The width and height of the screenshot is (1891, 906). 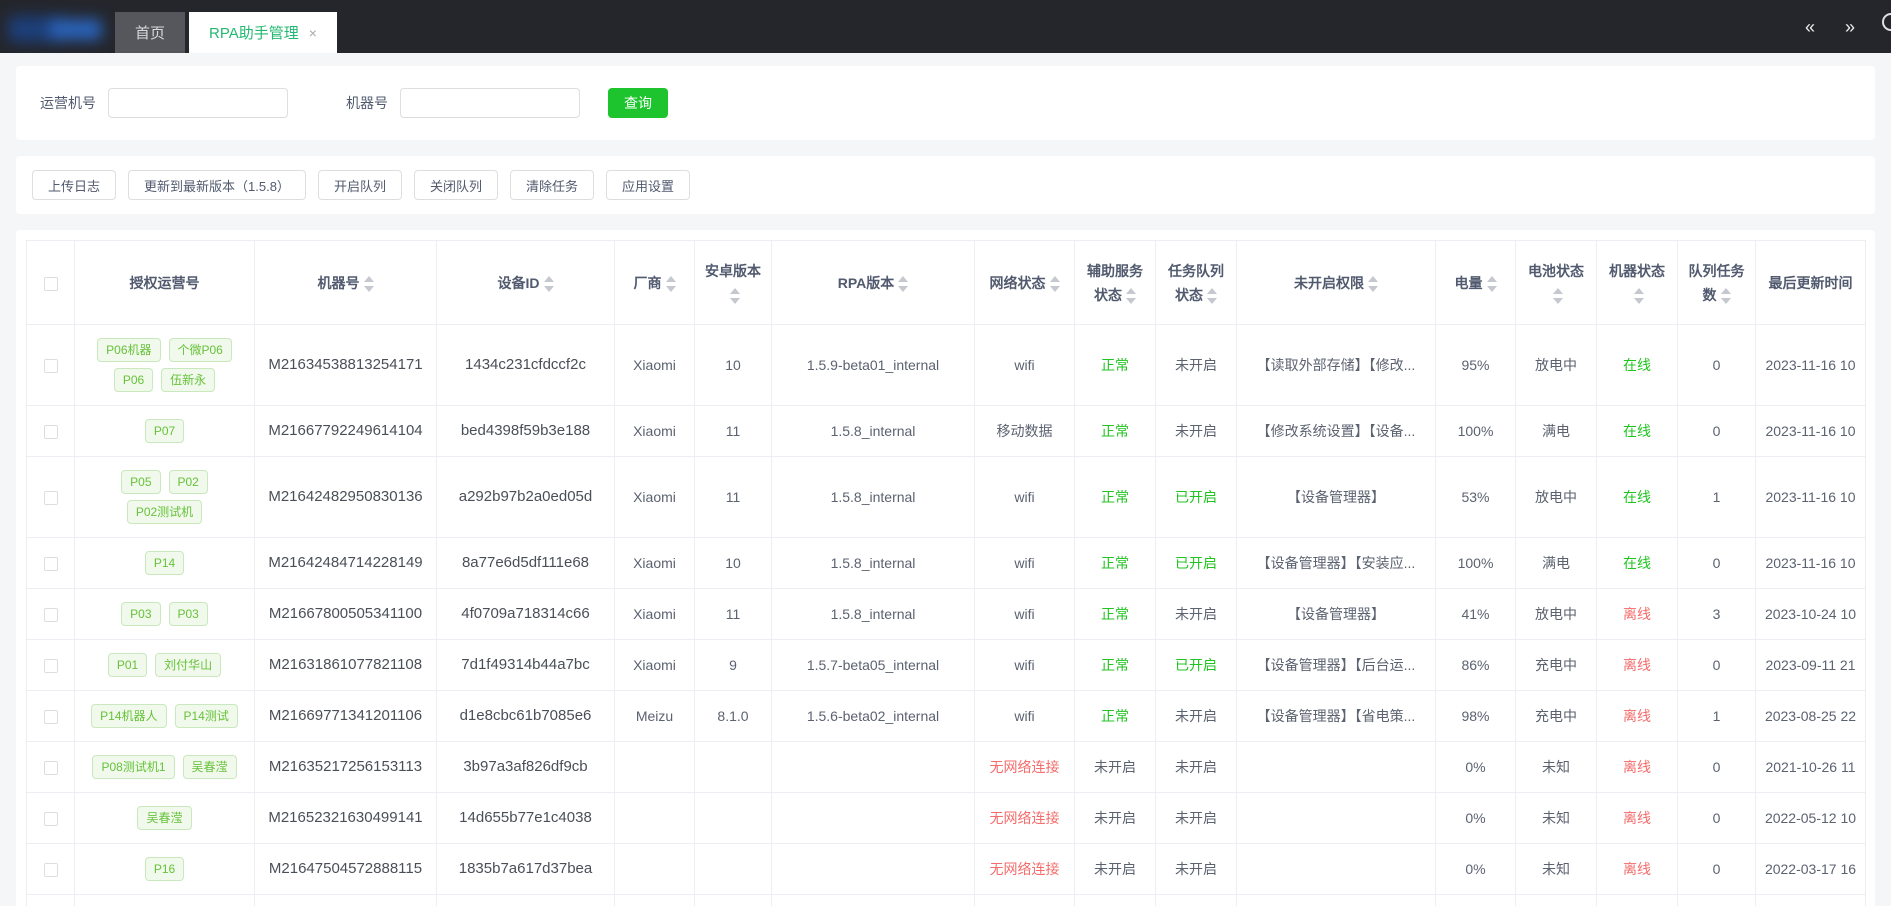 What do you see at coordinates (733, 282) in the screenshot?
I see `column-header-android: 安卓版本` at bounding box center [733, 282].